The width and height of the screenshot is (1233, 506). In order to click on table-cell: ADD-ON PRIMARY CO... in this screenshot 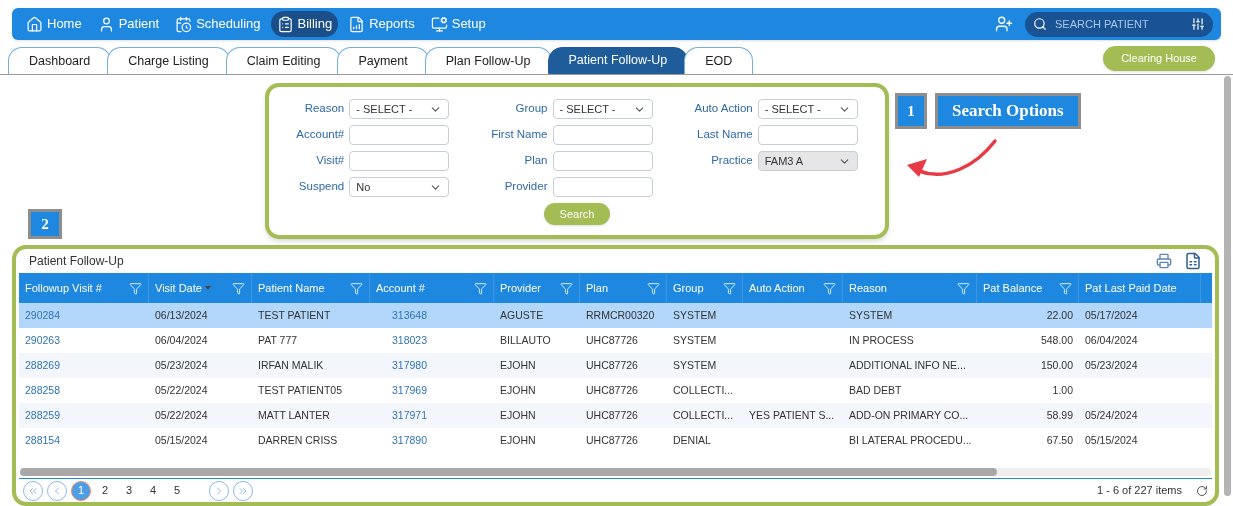, I will do `click(909, 414)`.